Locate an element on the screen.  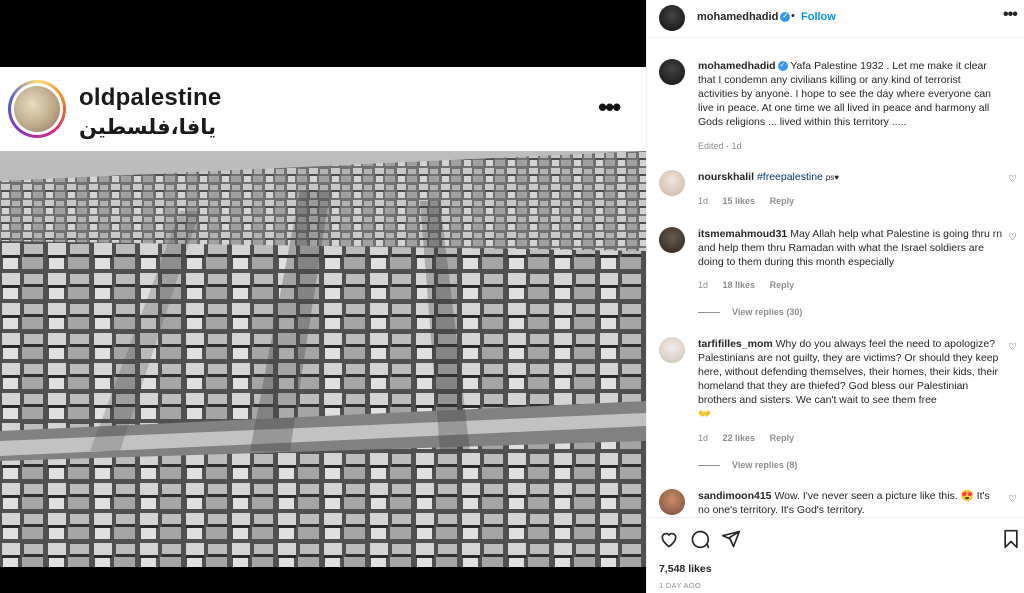
comment-likes: 15 likes is located at coordinates (739, 201).